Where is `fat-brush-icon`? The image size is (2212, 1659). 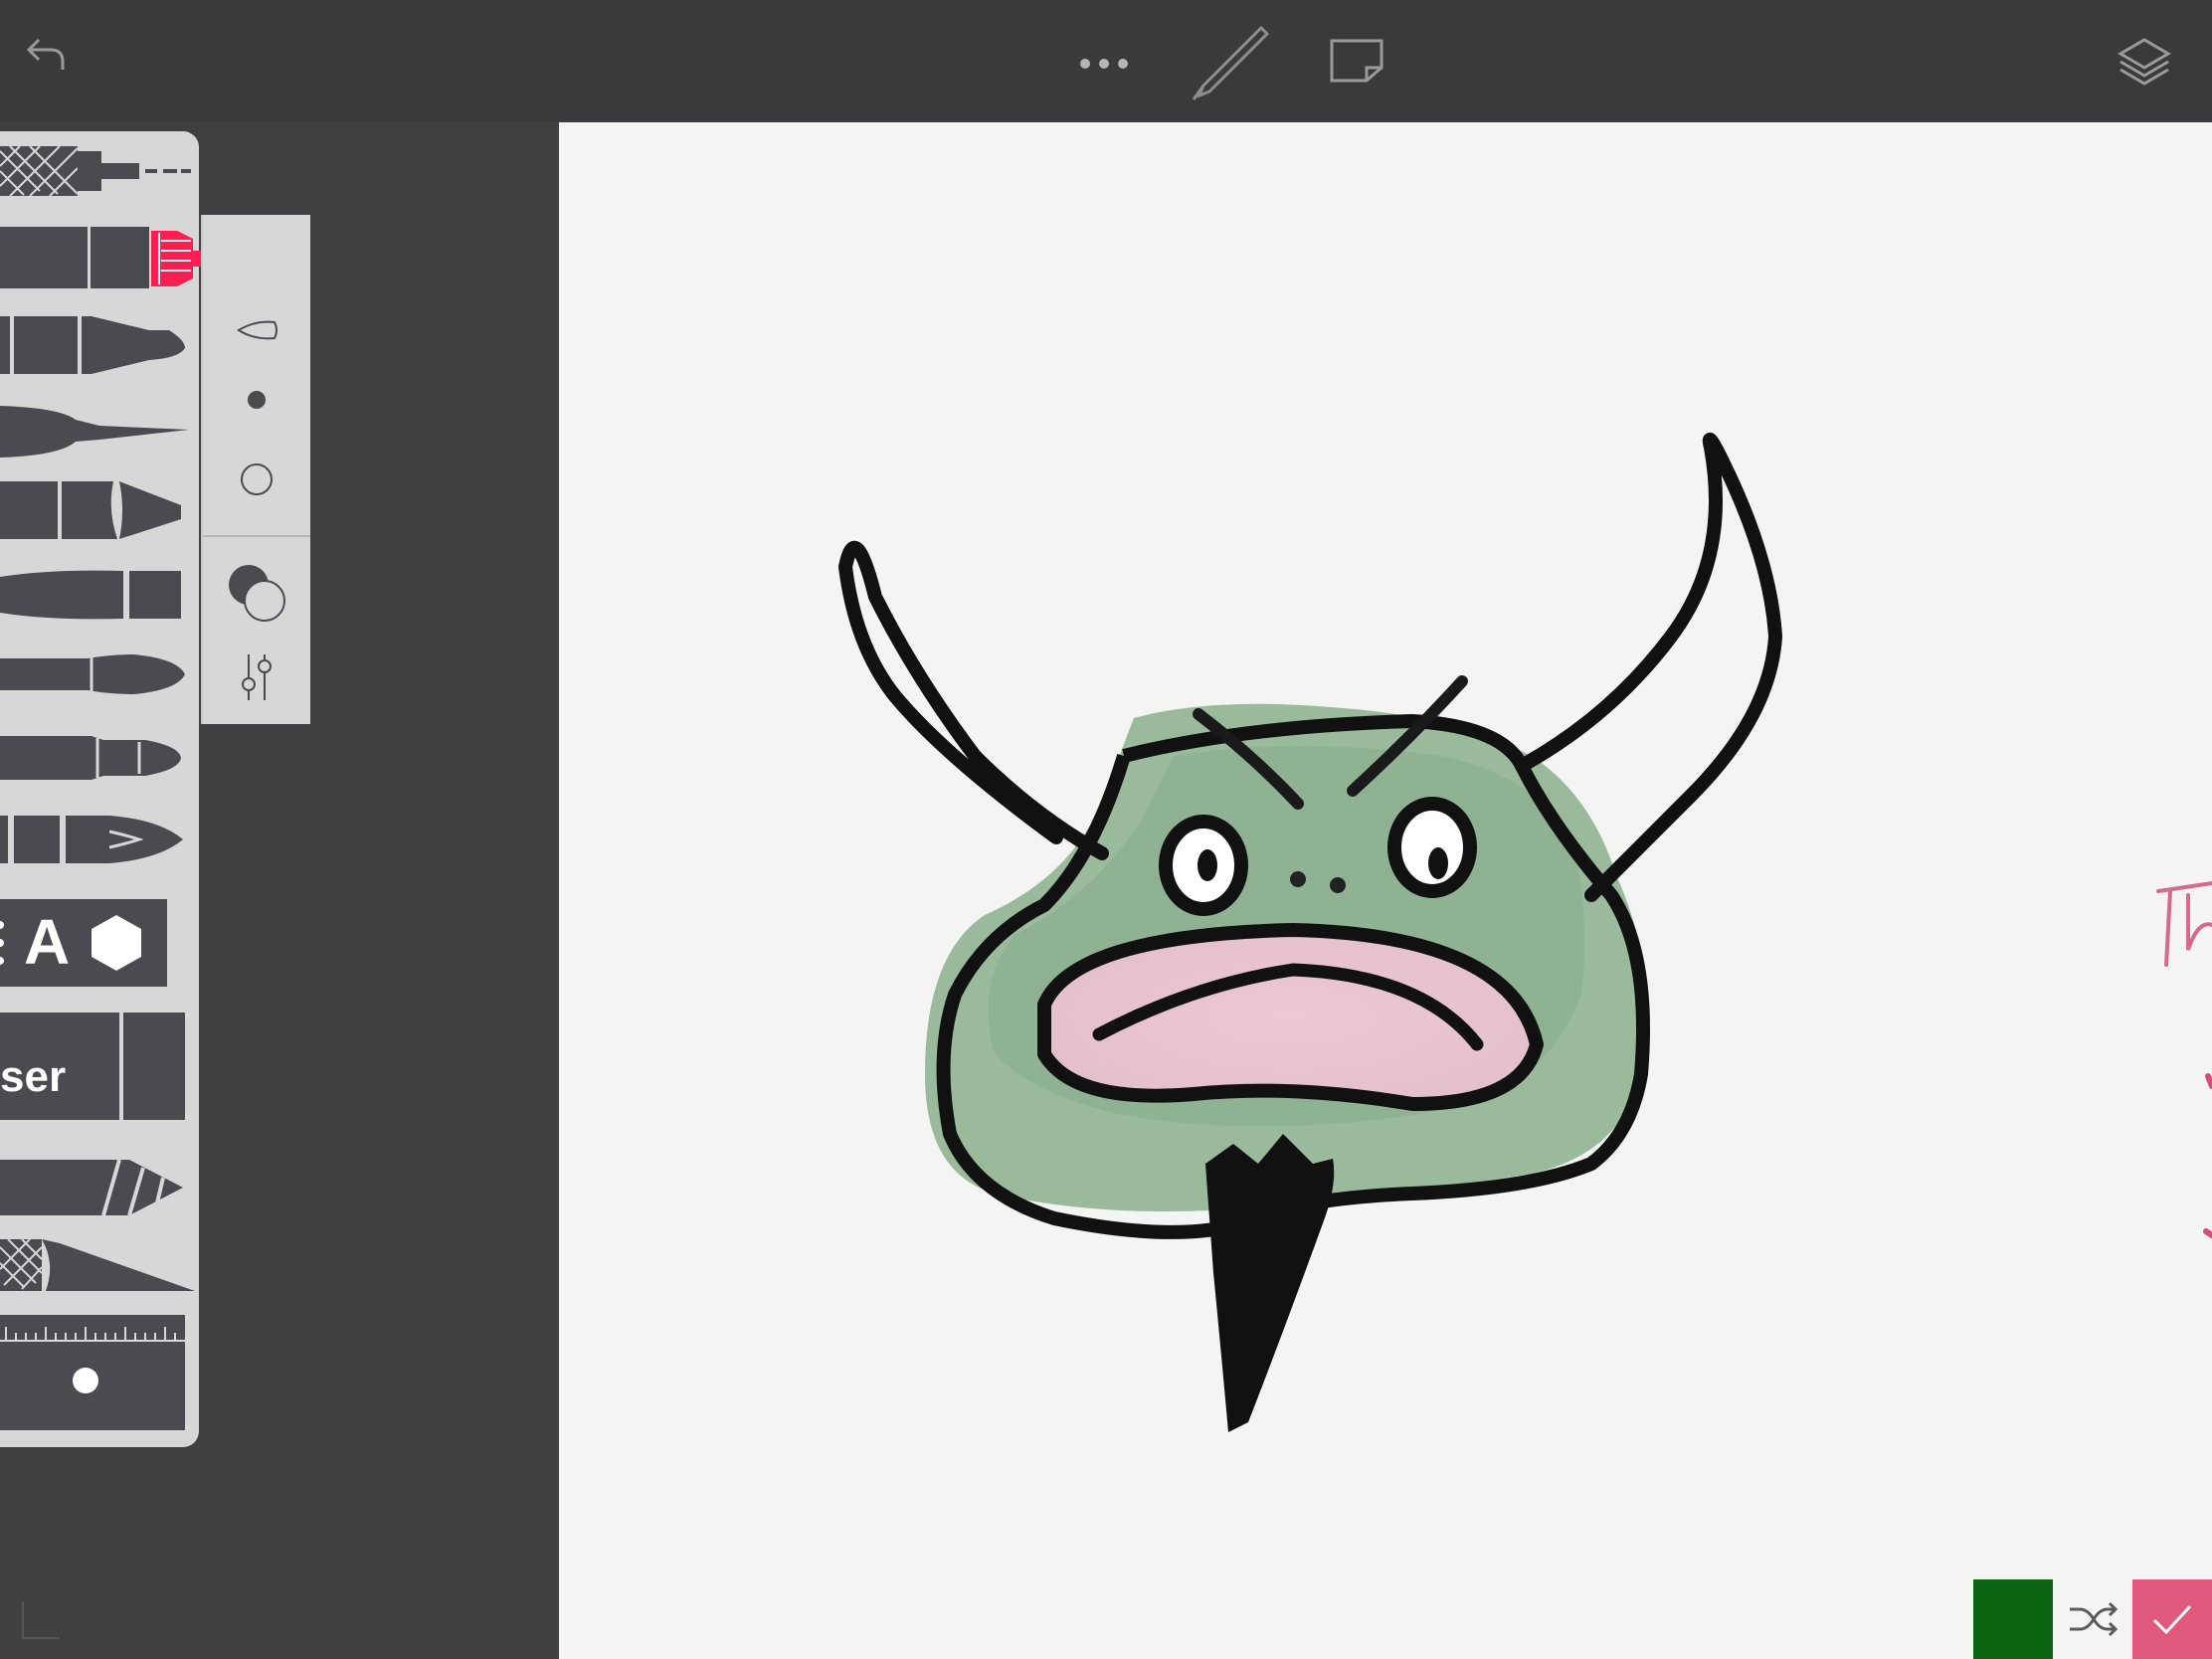
fat-brush-icon is located at coordinates (90, 595).